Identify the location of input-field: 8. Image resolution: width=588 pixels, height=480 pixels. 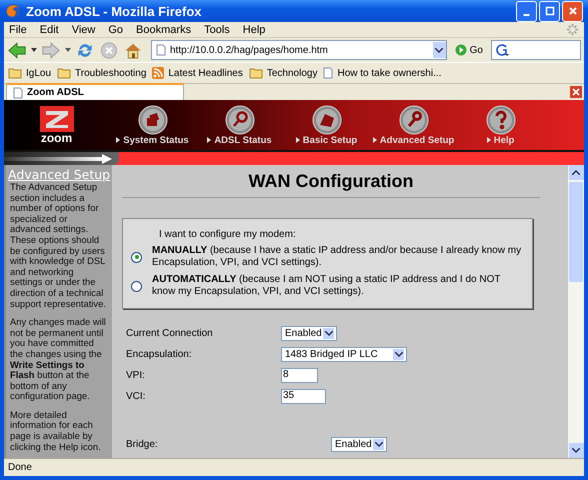
(299, 375).